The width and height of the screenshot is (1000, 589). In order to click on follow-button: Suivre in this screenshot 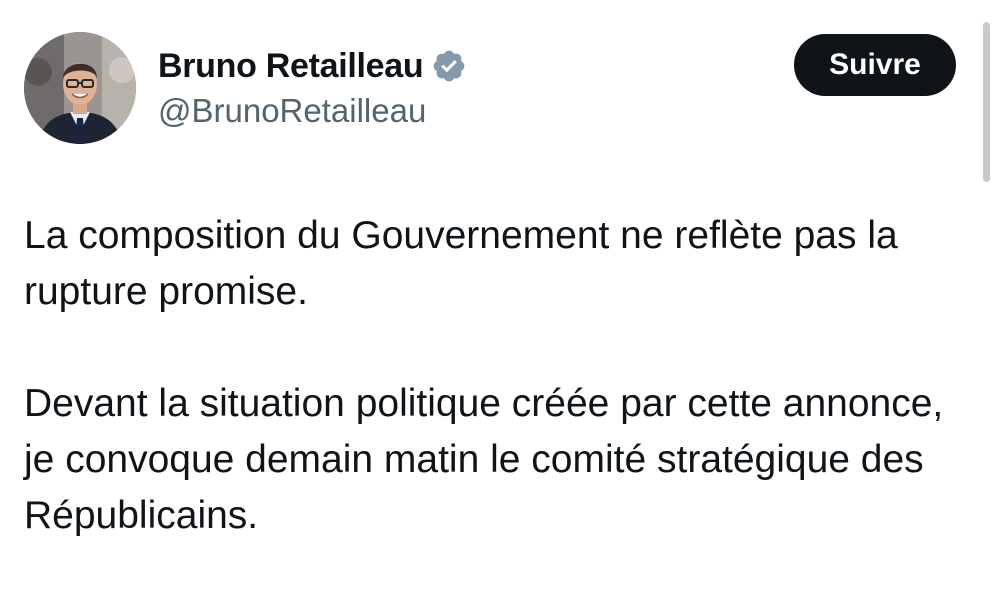, I will do `click(875, 65)`.